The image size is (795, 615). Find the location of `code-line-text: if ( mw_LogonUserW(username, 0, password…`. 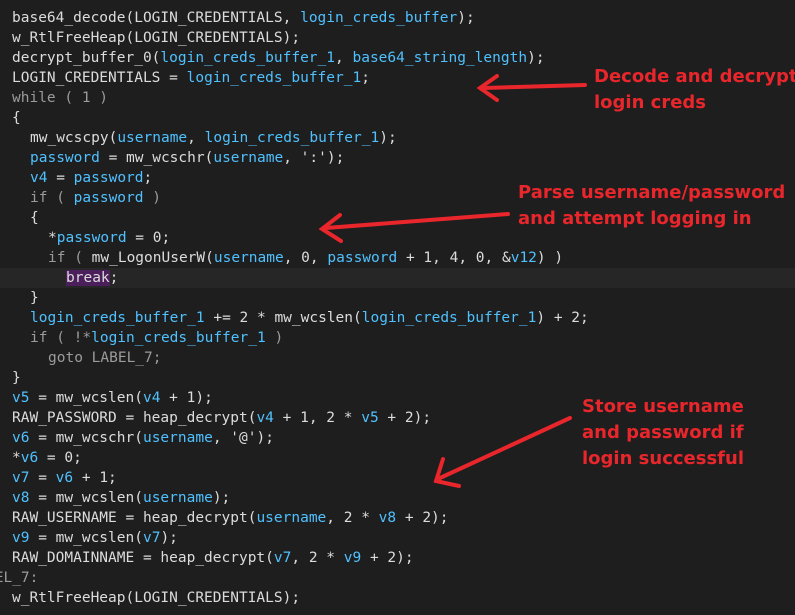

code-line-text: if ( mw_LogonUserW(username, 0, password… is located at coordinates (305, 258).